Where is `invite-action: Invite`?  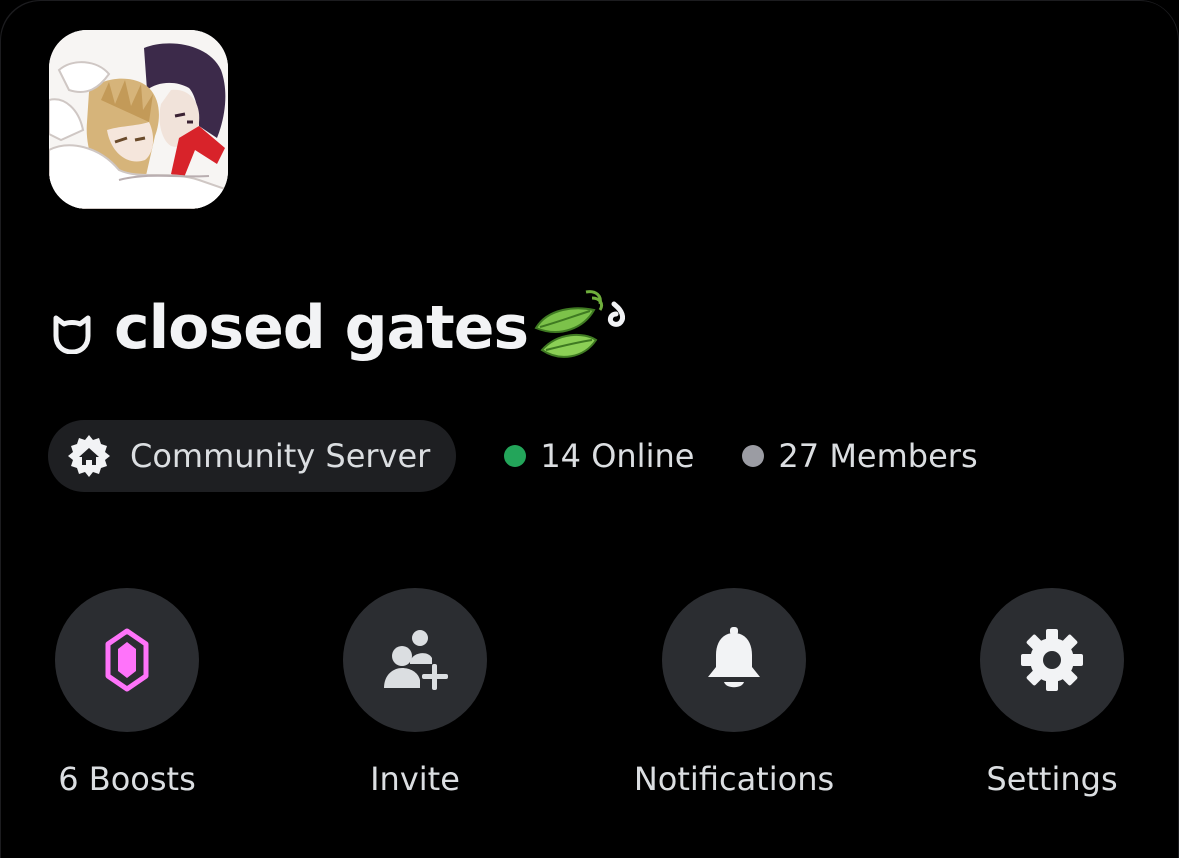
invite-action: Invite is located at coordinates (415, 693).